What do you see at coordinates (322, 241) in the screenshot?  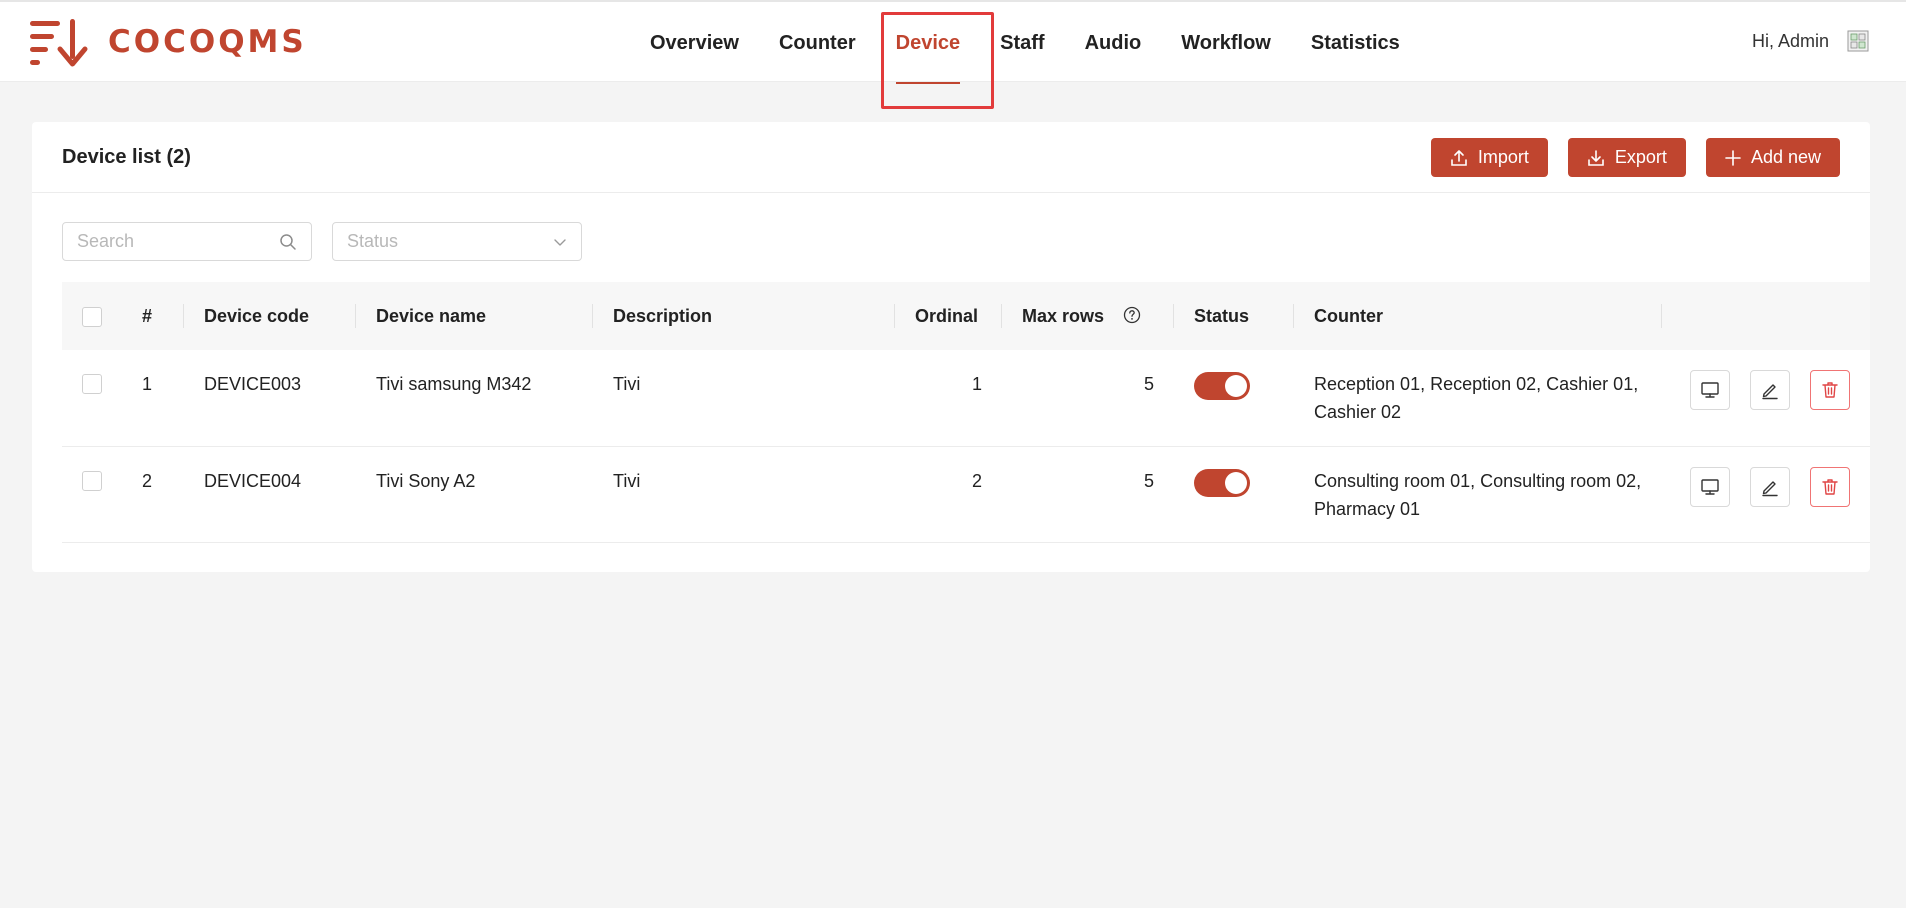 I see `filter-bar: Search Status` at bounding box center [322, 241].